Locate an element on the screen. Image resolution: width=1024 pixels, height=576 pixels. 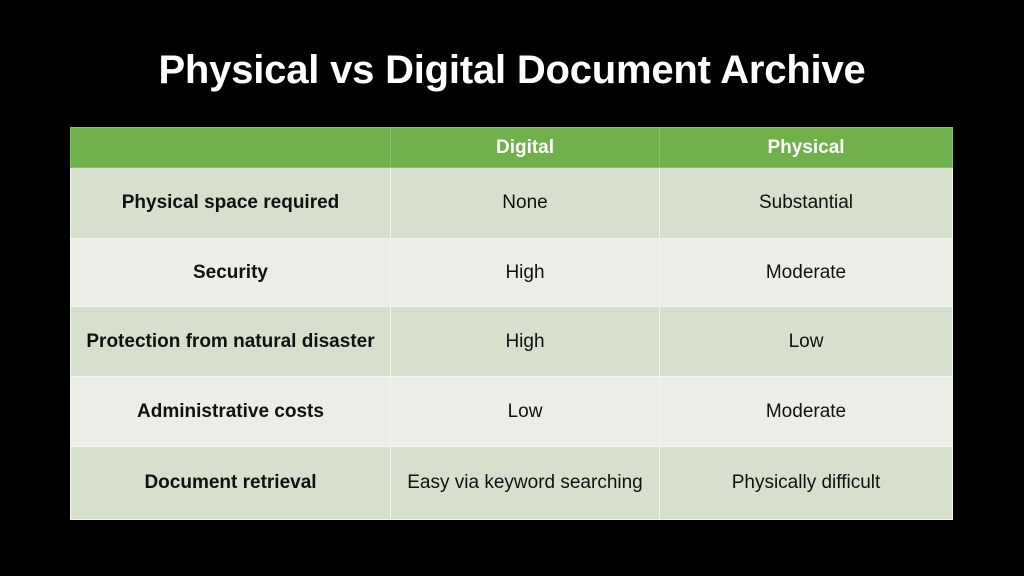
table-row: Security High Moderate is located at coordinates (511, 272).